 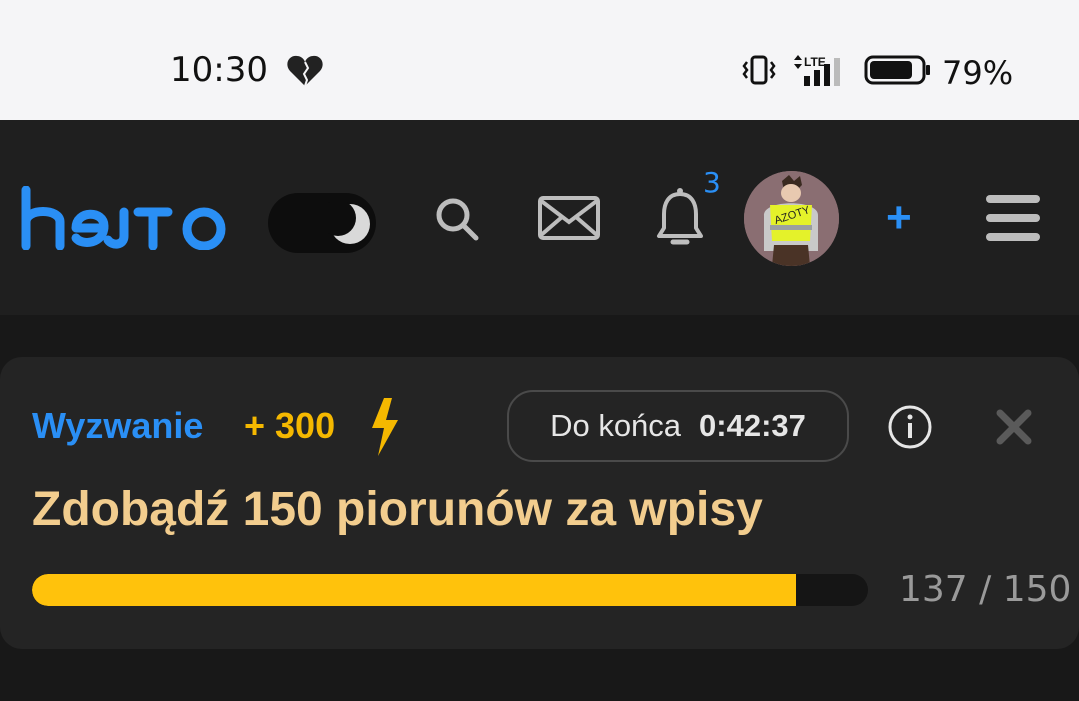 What do you see at coordinates (791, 218) in the screenshot?
I see `avatar: AZOTY` at bounding box center [791, 218].